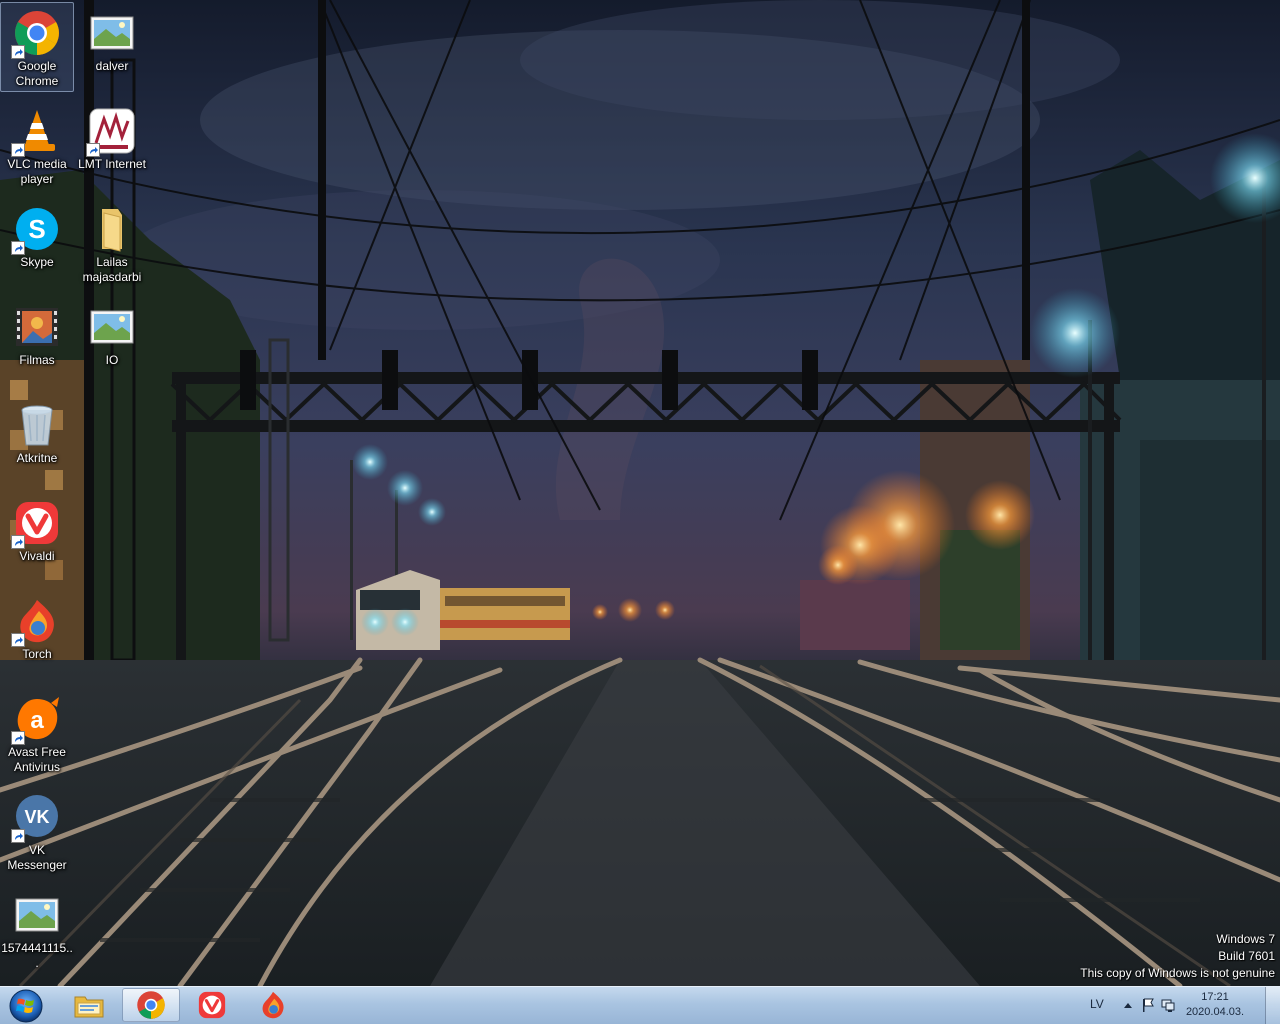  Describe the element at coordinates (112, 164) in the screenshot. I see `desktop-icon-label: LMT Internet` at that location.